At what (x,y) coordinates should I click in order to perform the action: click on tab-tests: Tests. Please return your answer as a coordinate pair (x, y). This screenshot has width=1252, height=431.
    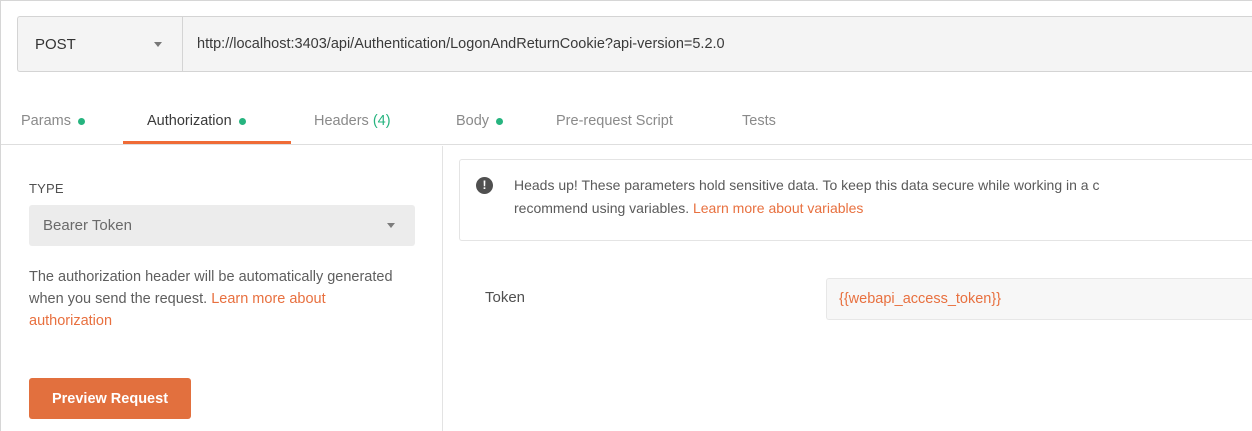
    Looking at the image, I should click on (759, 121).